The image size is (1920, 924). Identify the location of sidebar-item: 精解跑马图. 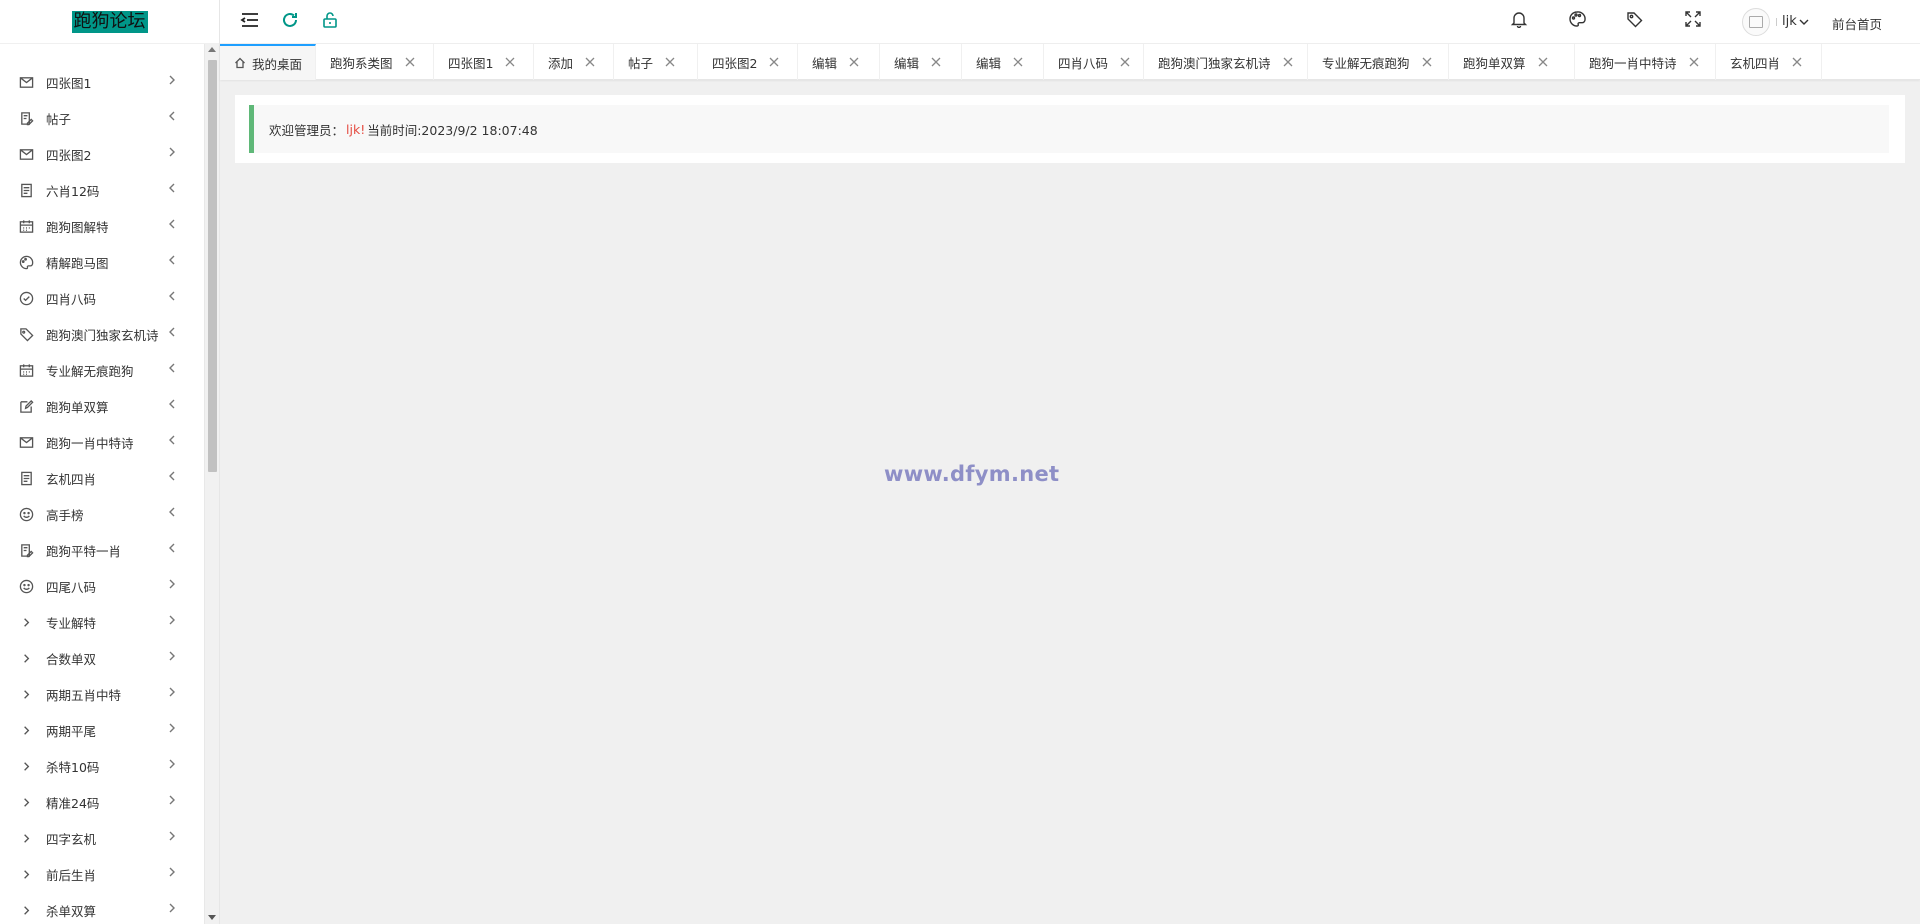
(102, 262).